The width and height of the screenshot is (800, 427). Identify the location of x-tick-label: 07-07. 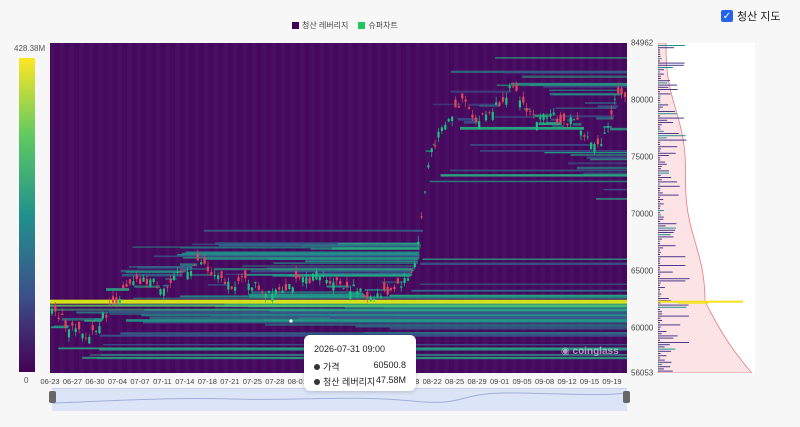
(140, 381).